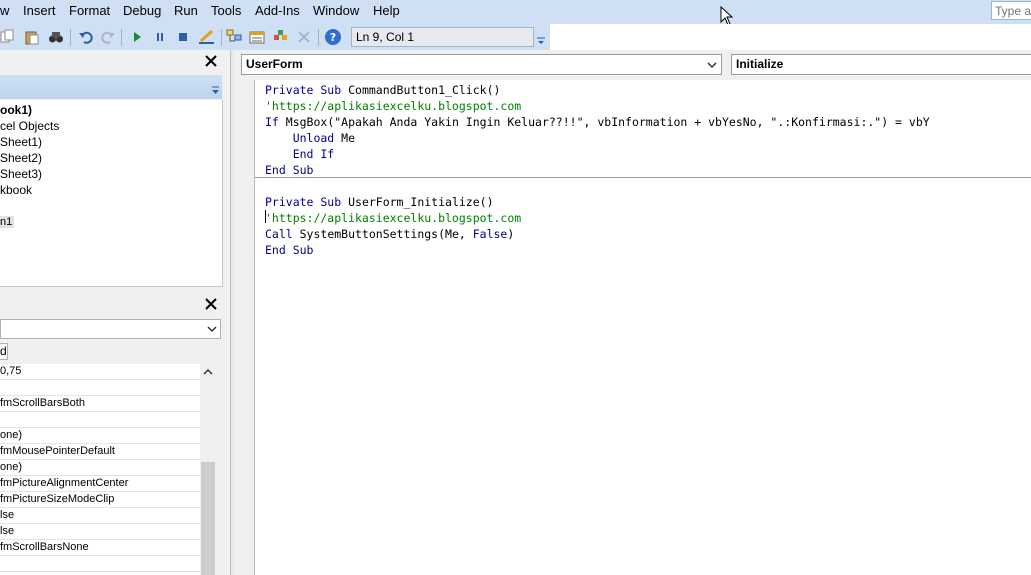 The height and width of the screenshot is (575, 1031). I want to click on code-keyword: End If, so click(300, 154).